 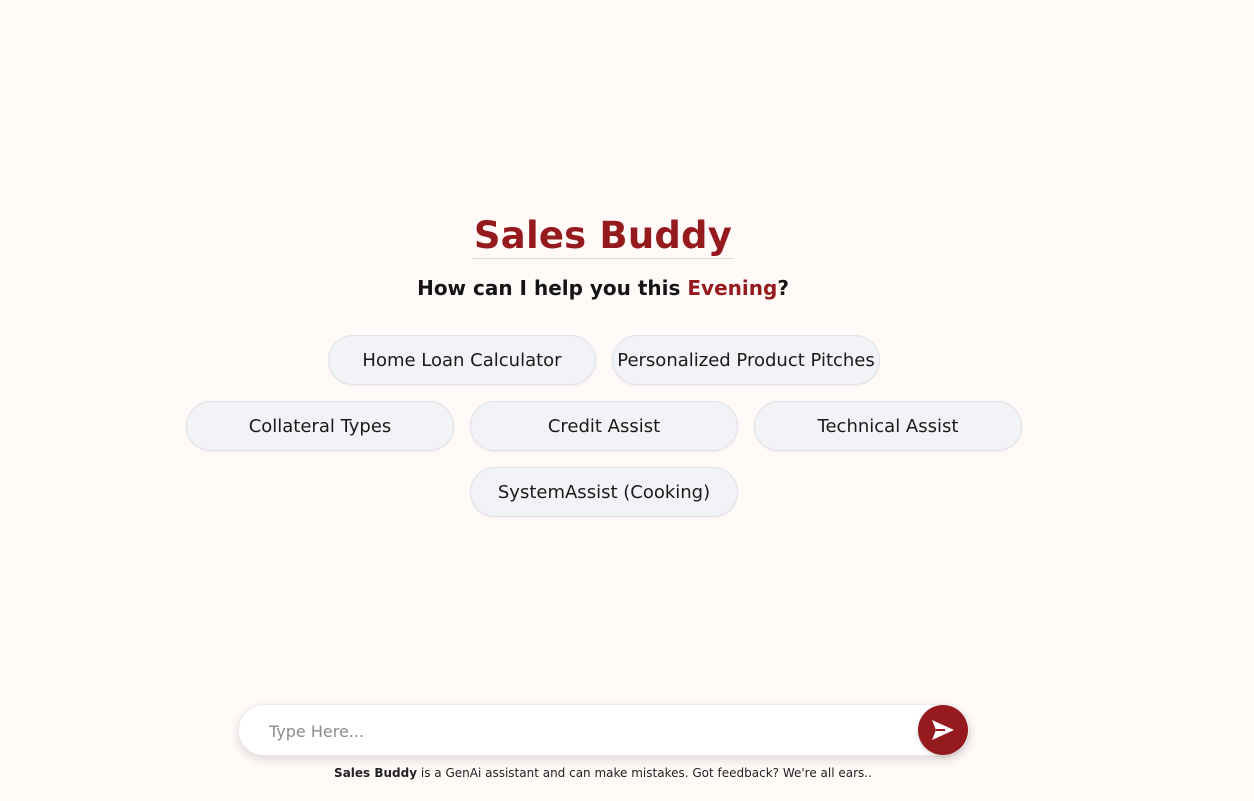 What do you see at coordinates (746, 360) in the screenshot?
I see `suggestion-personalized-product-pitches: Personalized Product Pitches` at bounding box center [746, 360].